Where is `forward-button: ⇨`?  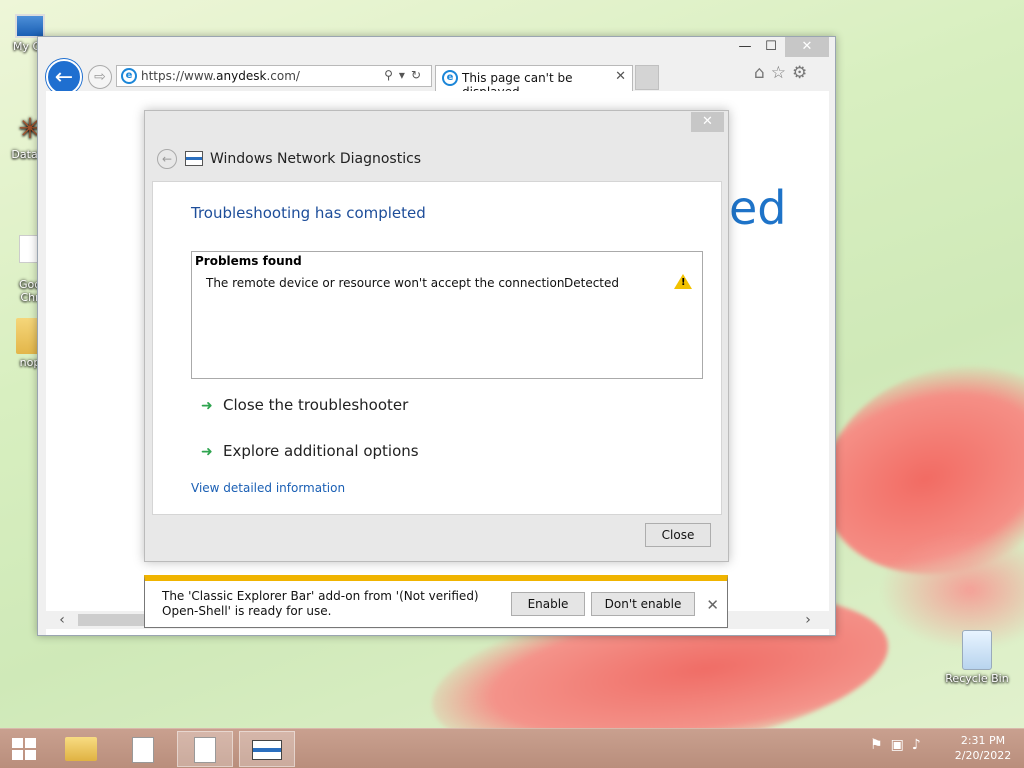 forward-button: ⇨ is located at coordinates (100, 77).